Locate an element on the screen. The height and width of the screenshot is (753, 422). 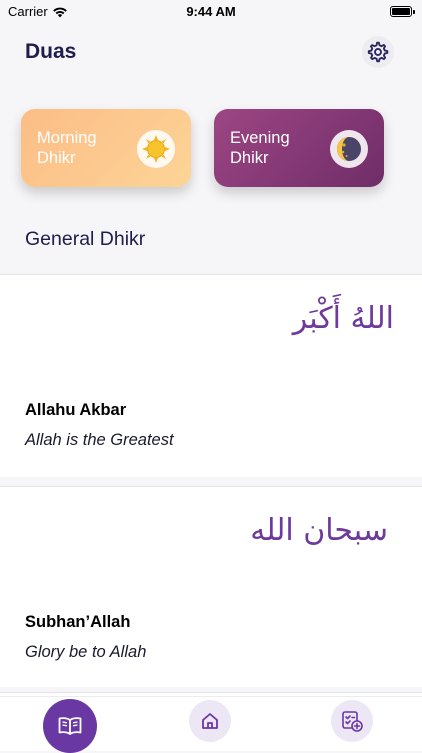
sun-icon is located at coordinates (156, 149).